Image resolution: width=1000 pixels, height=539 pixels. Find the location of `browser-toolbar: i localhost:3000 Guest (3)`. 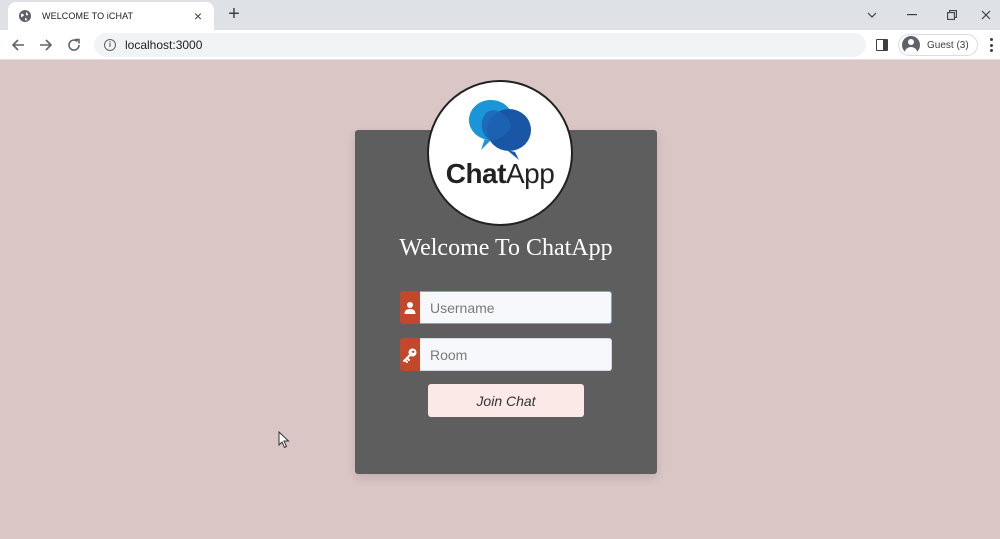

browser-toolbar: i localhost:3000 Guest (3) is located at coordinates (500, 45).